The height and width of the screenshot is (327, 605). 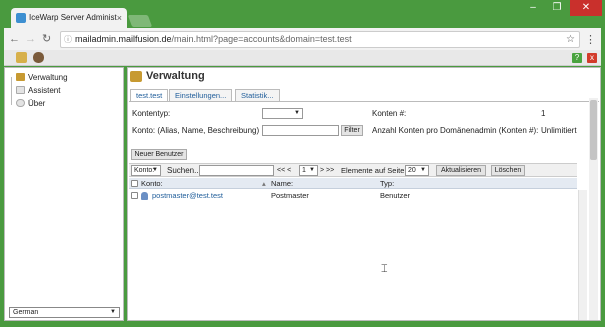 I want to click on kontentyp-select: ▼, so click(x=282, y=113).